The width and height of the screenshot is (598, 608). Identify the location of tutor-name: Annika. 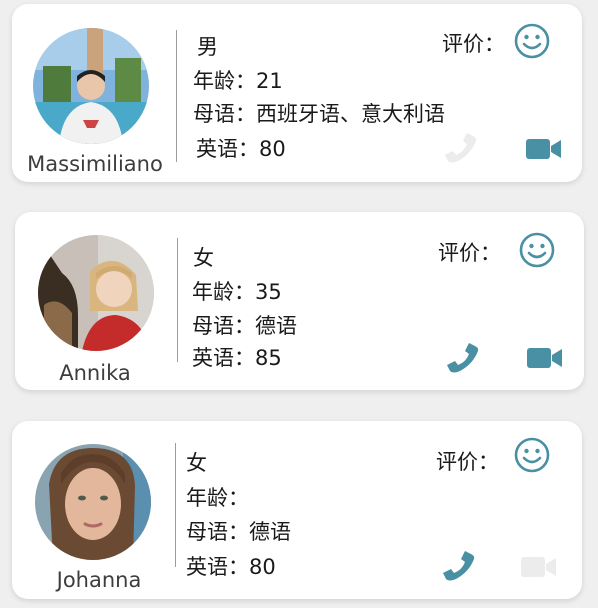
(95, 373).